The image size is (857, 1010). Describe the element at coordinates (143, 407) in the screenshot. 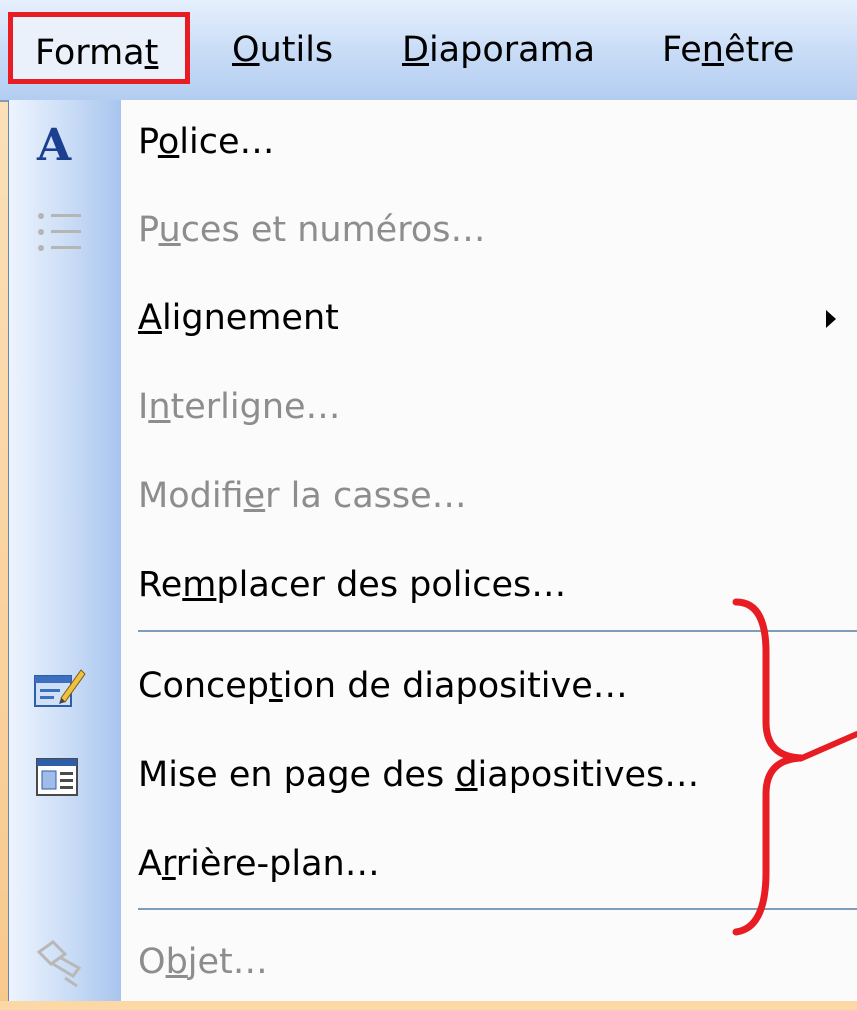

I see `interligne-label-a: I` at that location.